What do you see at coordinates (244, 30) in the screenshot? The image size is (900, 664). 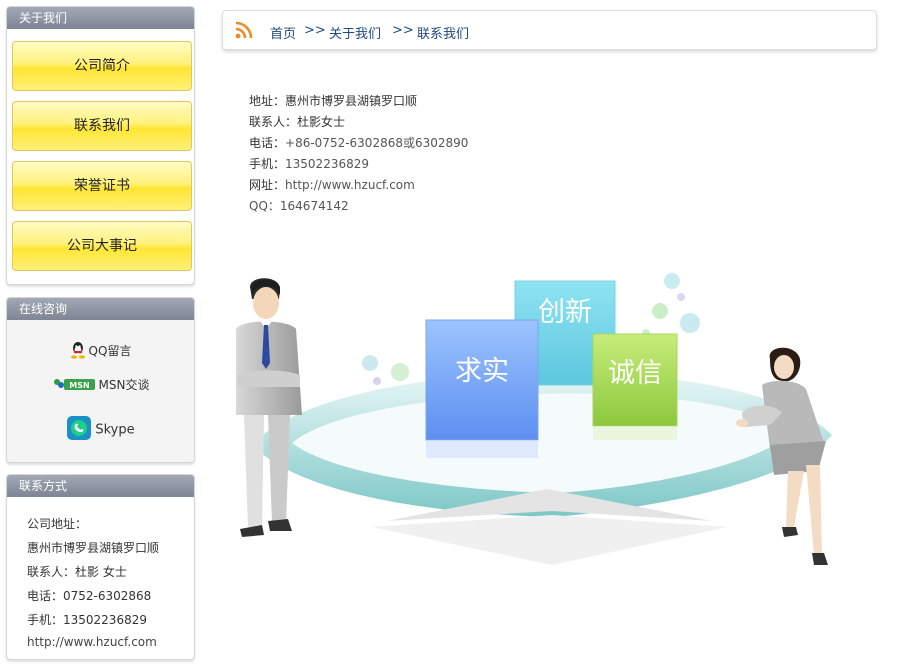 I see `rss-icon` at bounding box center [244, 30].